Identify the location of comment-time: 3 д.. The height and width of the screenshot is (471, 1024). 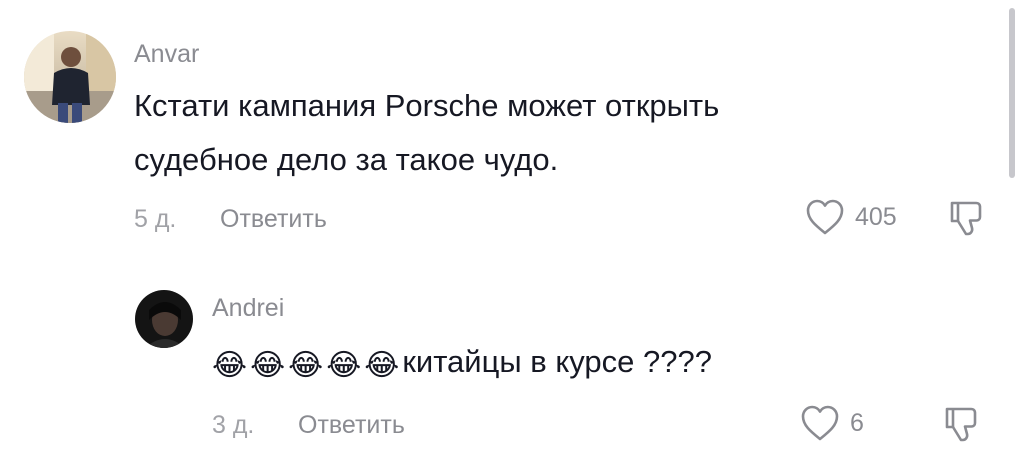
(233, 425).